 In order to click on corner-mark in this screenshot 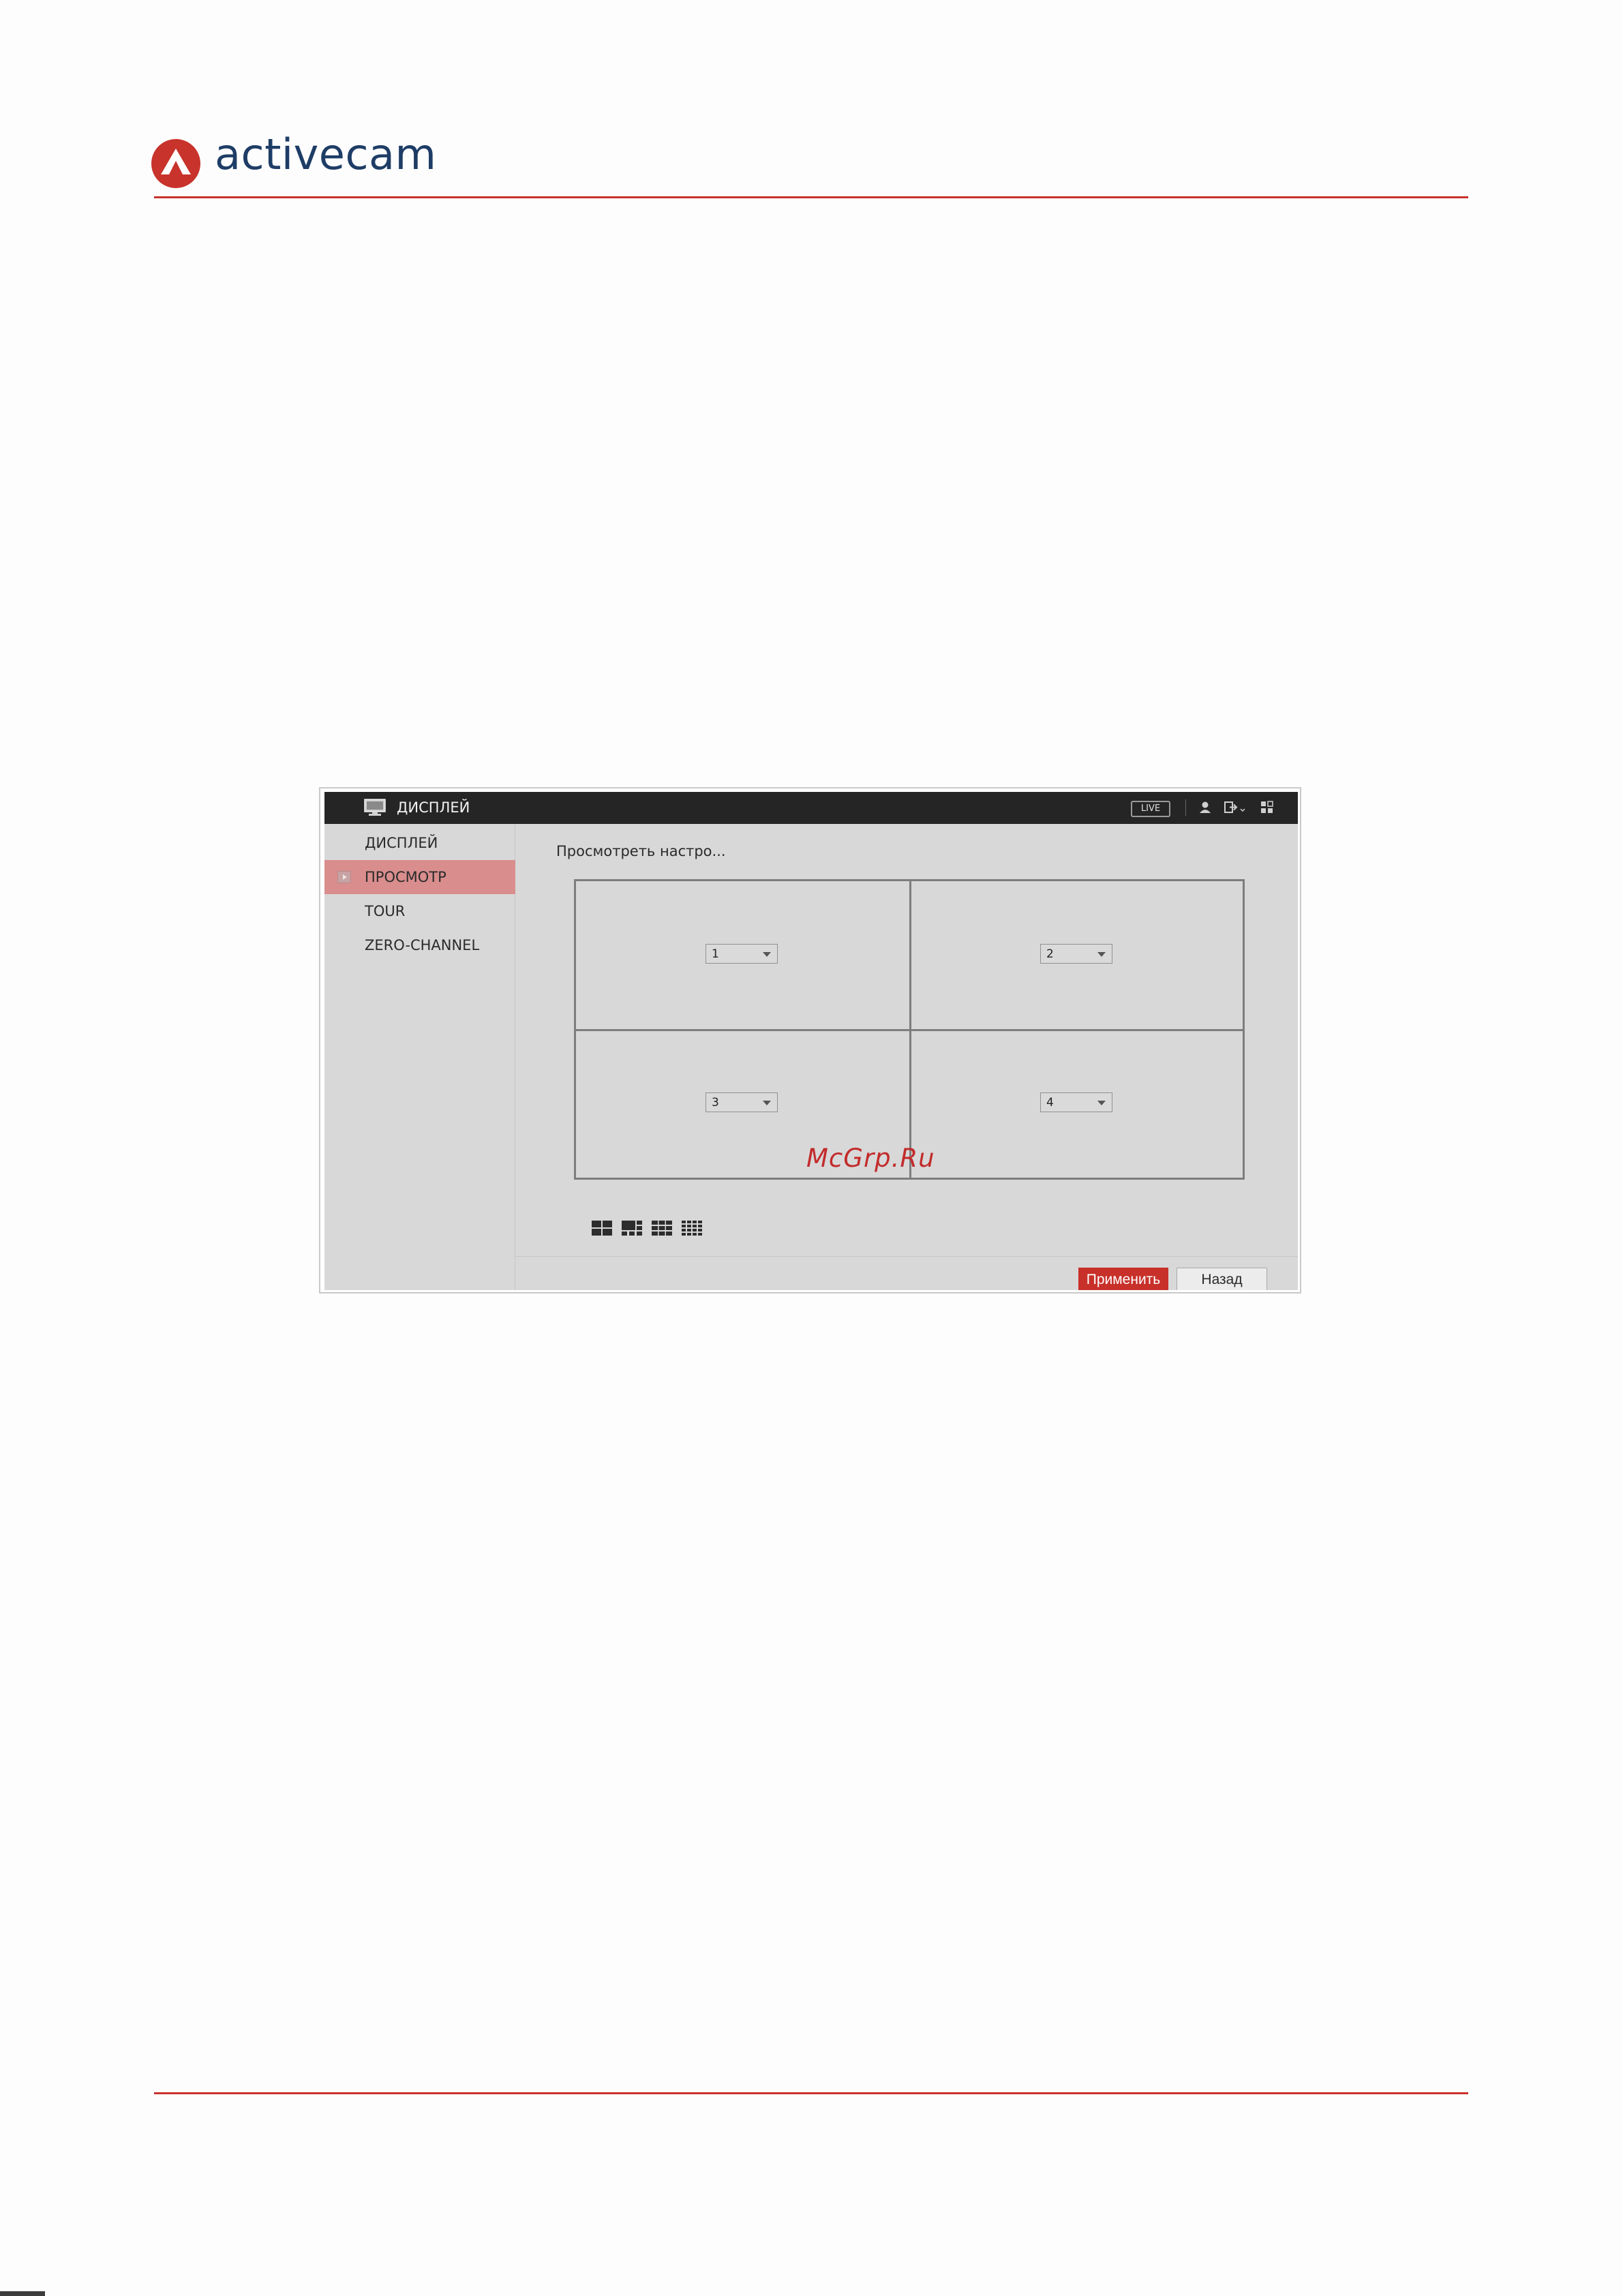, I will do `click(23, 2294)`.